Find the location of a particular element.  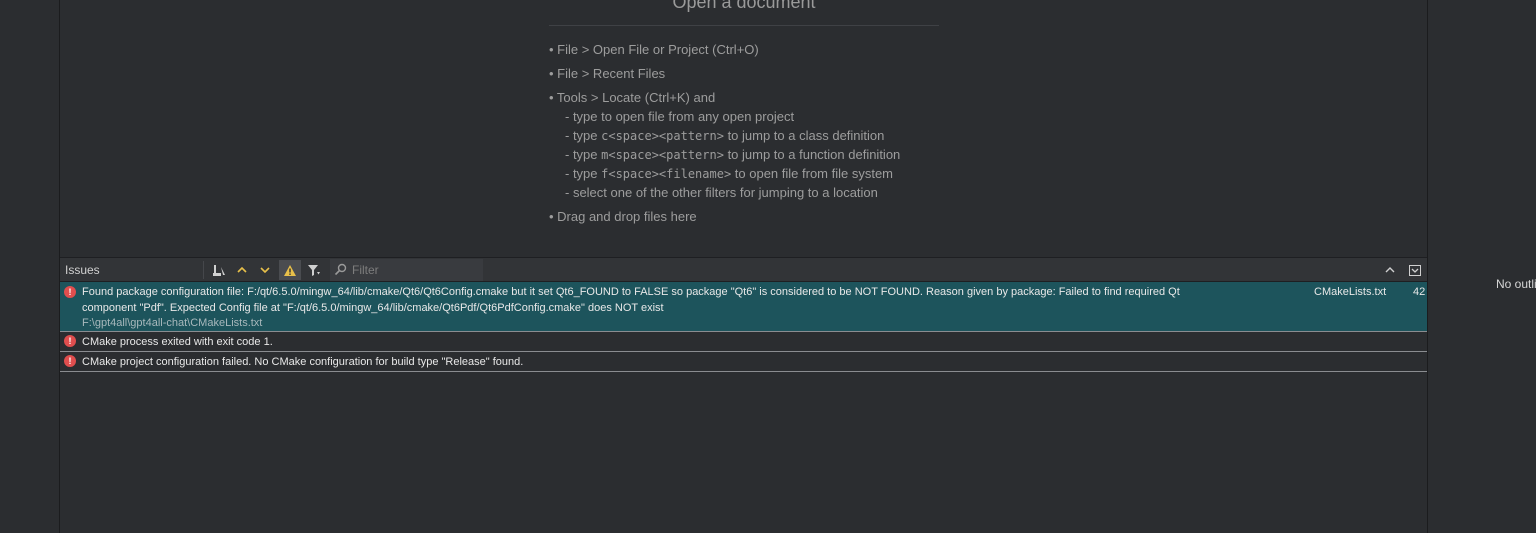

funnel-icon is located at coordinates (314, 270).